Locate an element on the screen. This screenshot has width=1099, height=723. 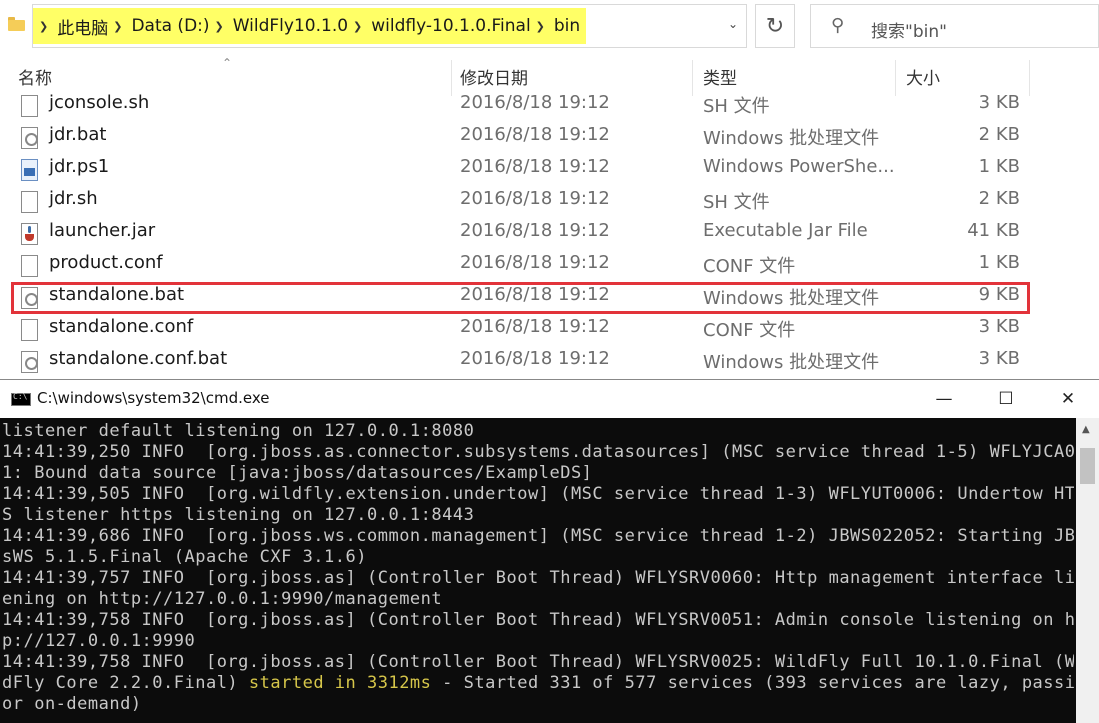
file-name: jdr.bat is located at coordinates (78, 134).